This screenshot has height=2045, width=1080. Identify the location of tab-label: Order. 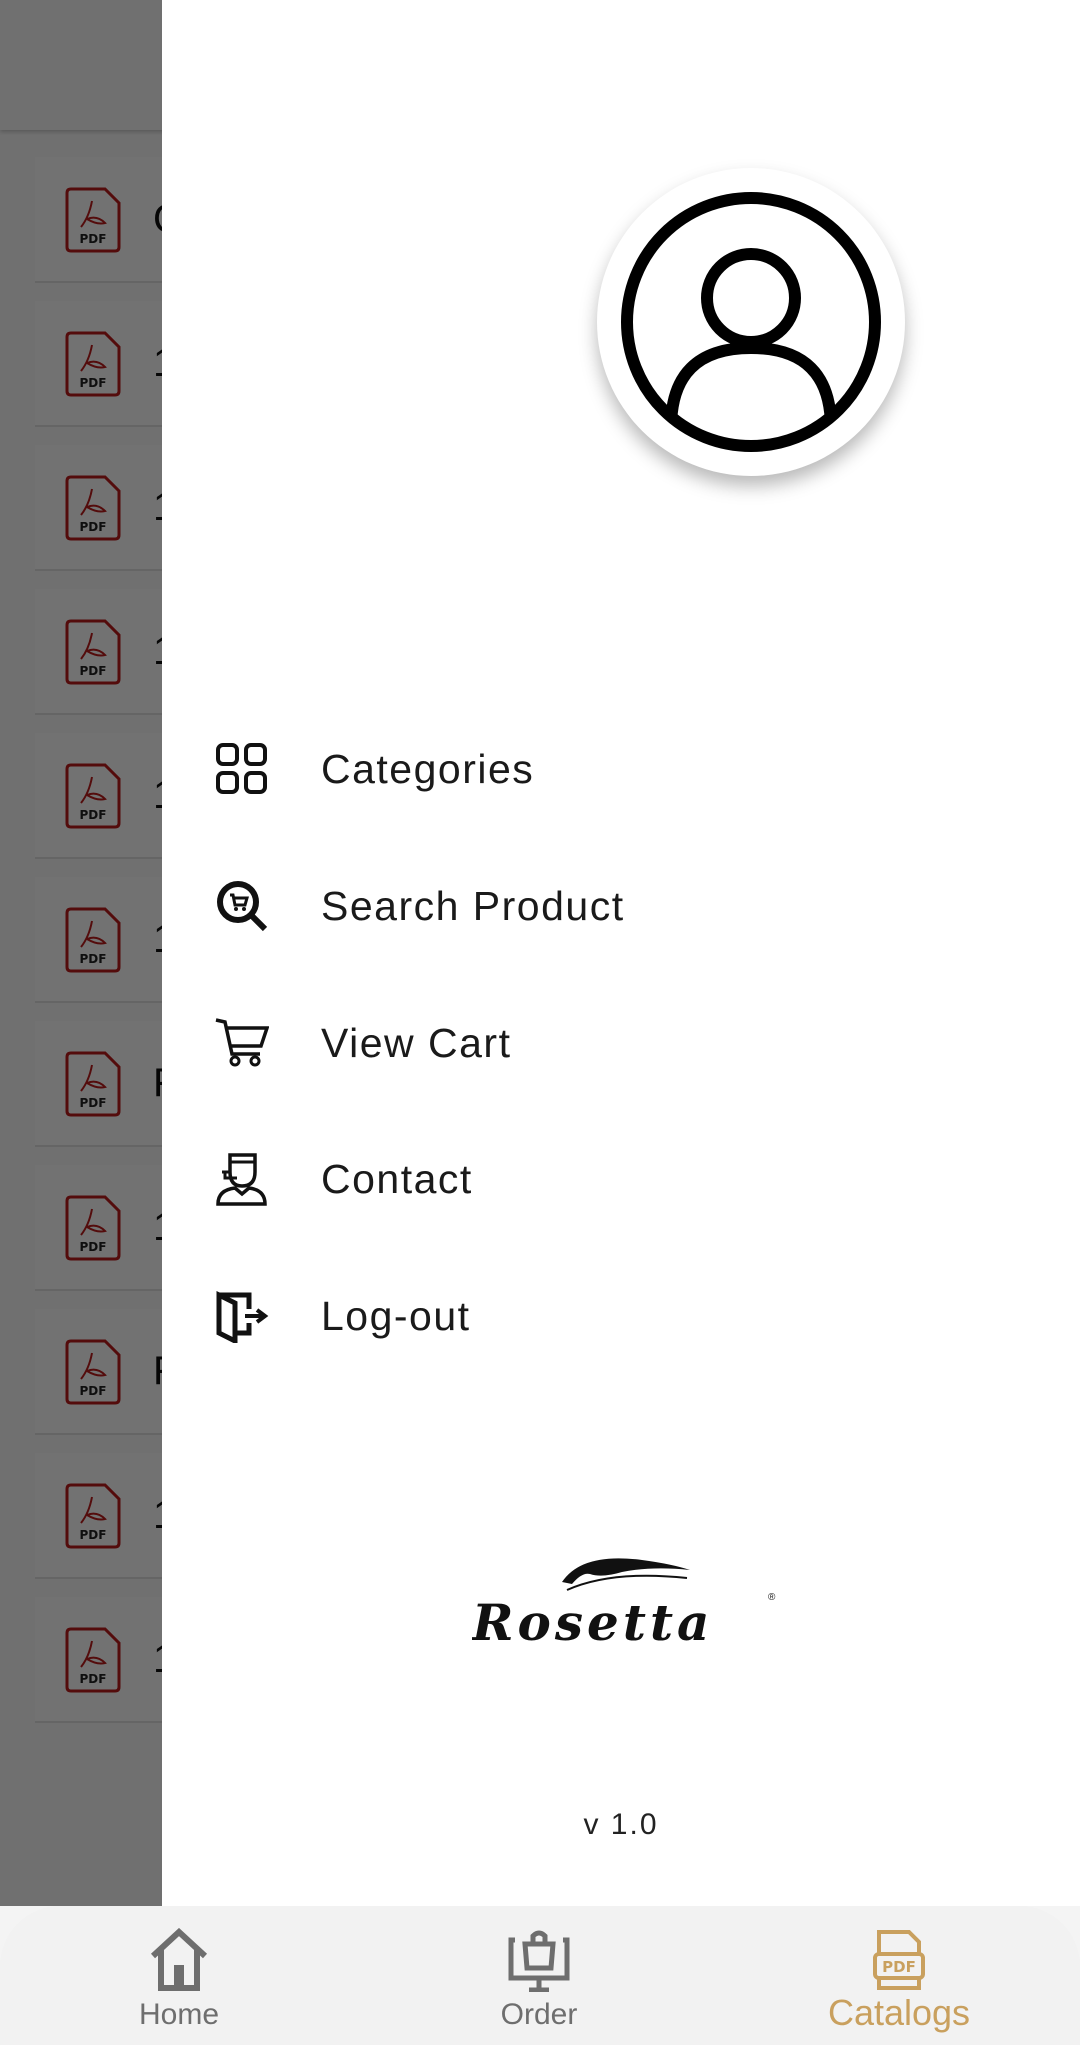
(539, 2014).